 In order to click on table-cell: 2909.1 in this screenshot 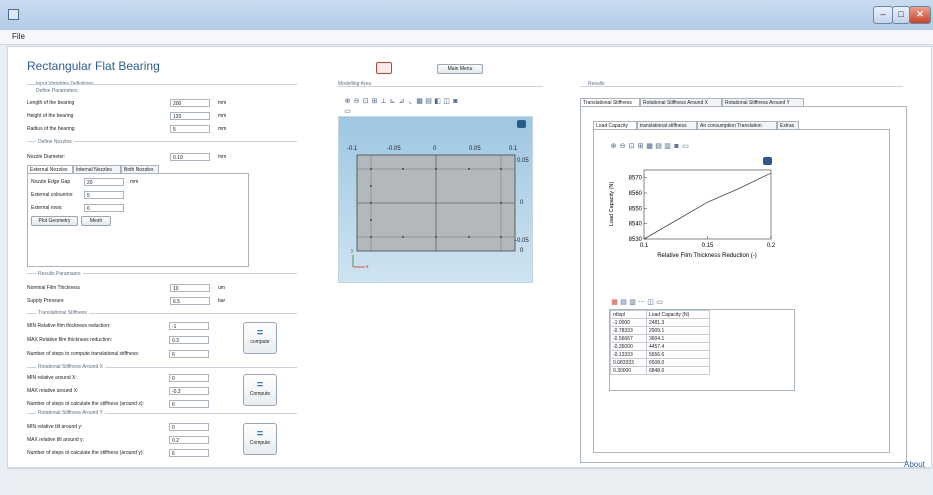, I will do `click(678, 330)`.